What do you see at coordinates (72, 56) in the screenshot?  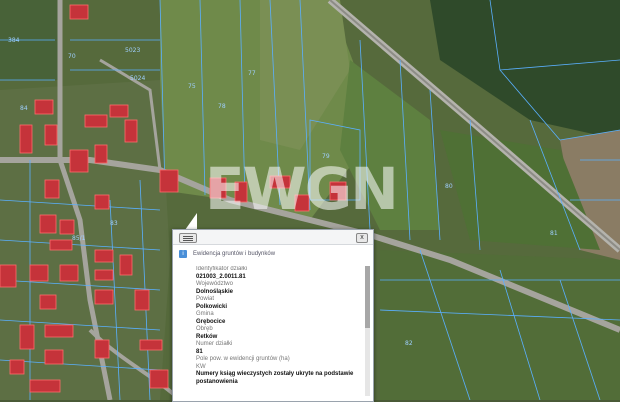 I see `parcel-number-label: 70` at bounding box center [72, 56].